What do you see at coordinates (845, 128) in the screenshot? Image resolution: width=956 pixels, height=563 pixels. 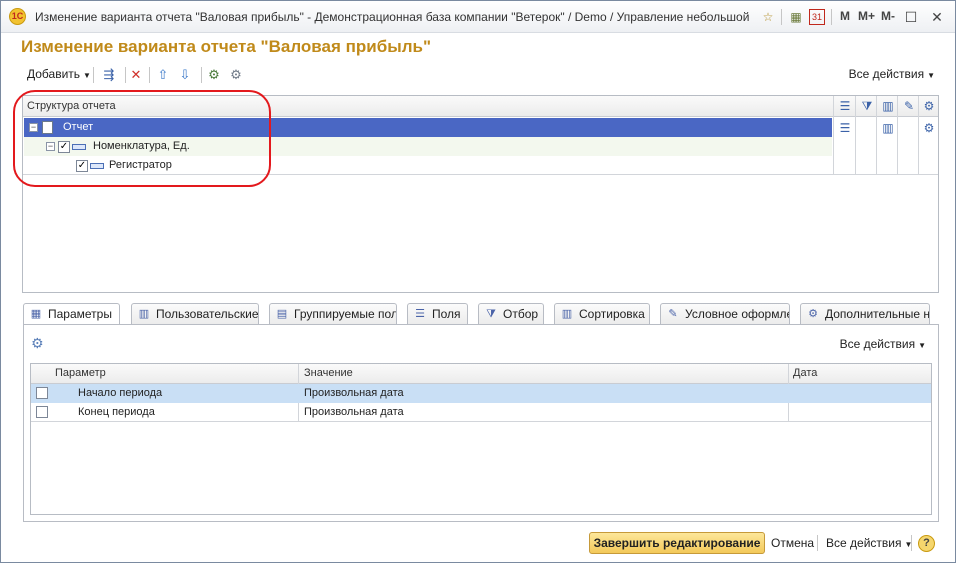 I see `fields-cell-icon: ☰` at bounding box center [845, 128].